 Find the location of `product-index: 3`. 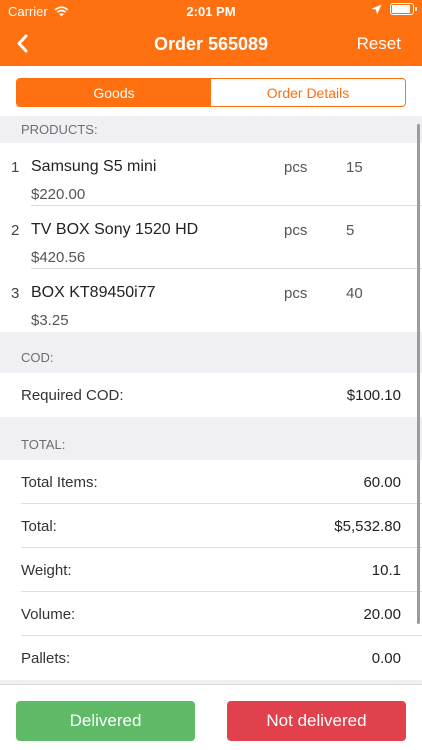

product-index: 3 is located at coordinates (15, 293).